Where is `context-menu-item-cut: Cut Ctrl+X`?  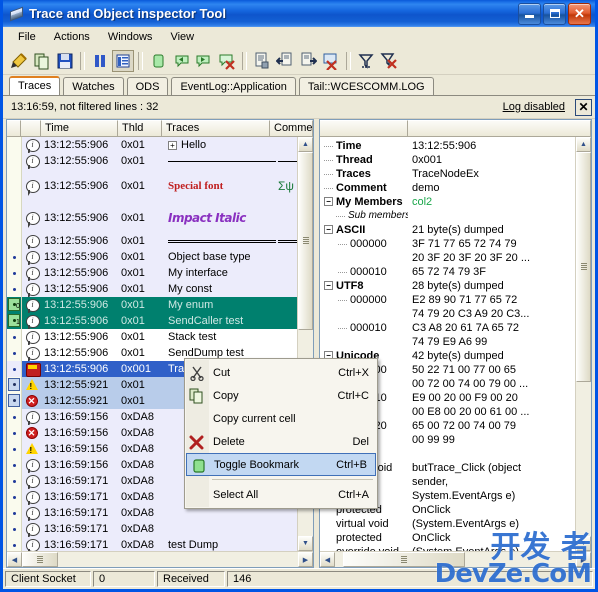 context-menu-item-cut: Cut Ctrl+X is located at coordinates (281, 372).